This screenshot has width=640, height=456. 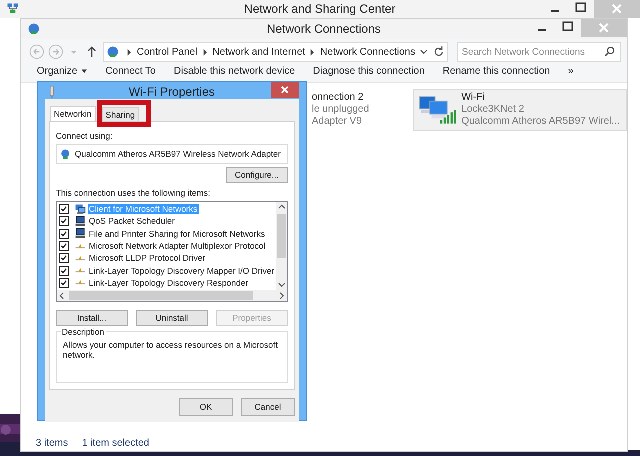 What do you see at coordinates (282, 285) in the screenshot?
I see `scroll-down-icon` at bounding box center [282, 285].